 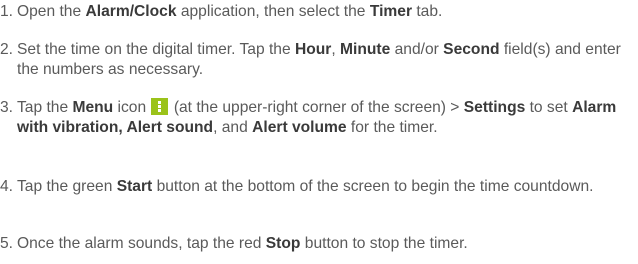 I want to click on step-number: 1., so click(x=7, y=11).